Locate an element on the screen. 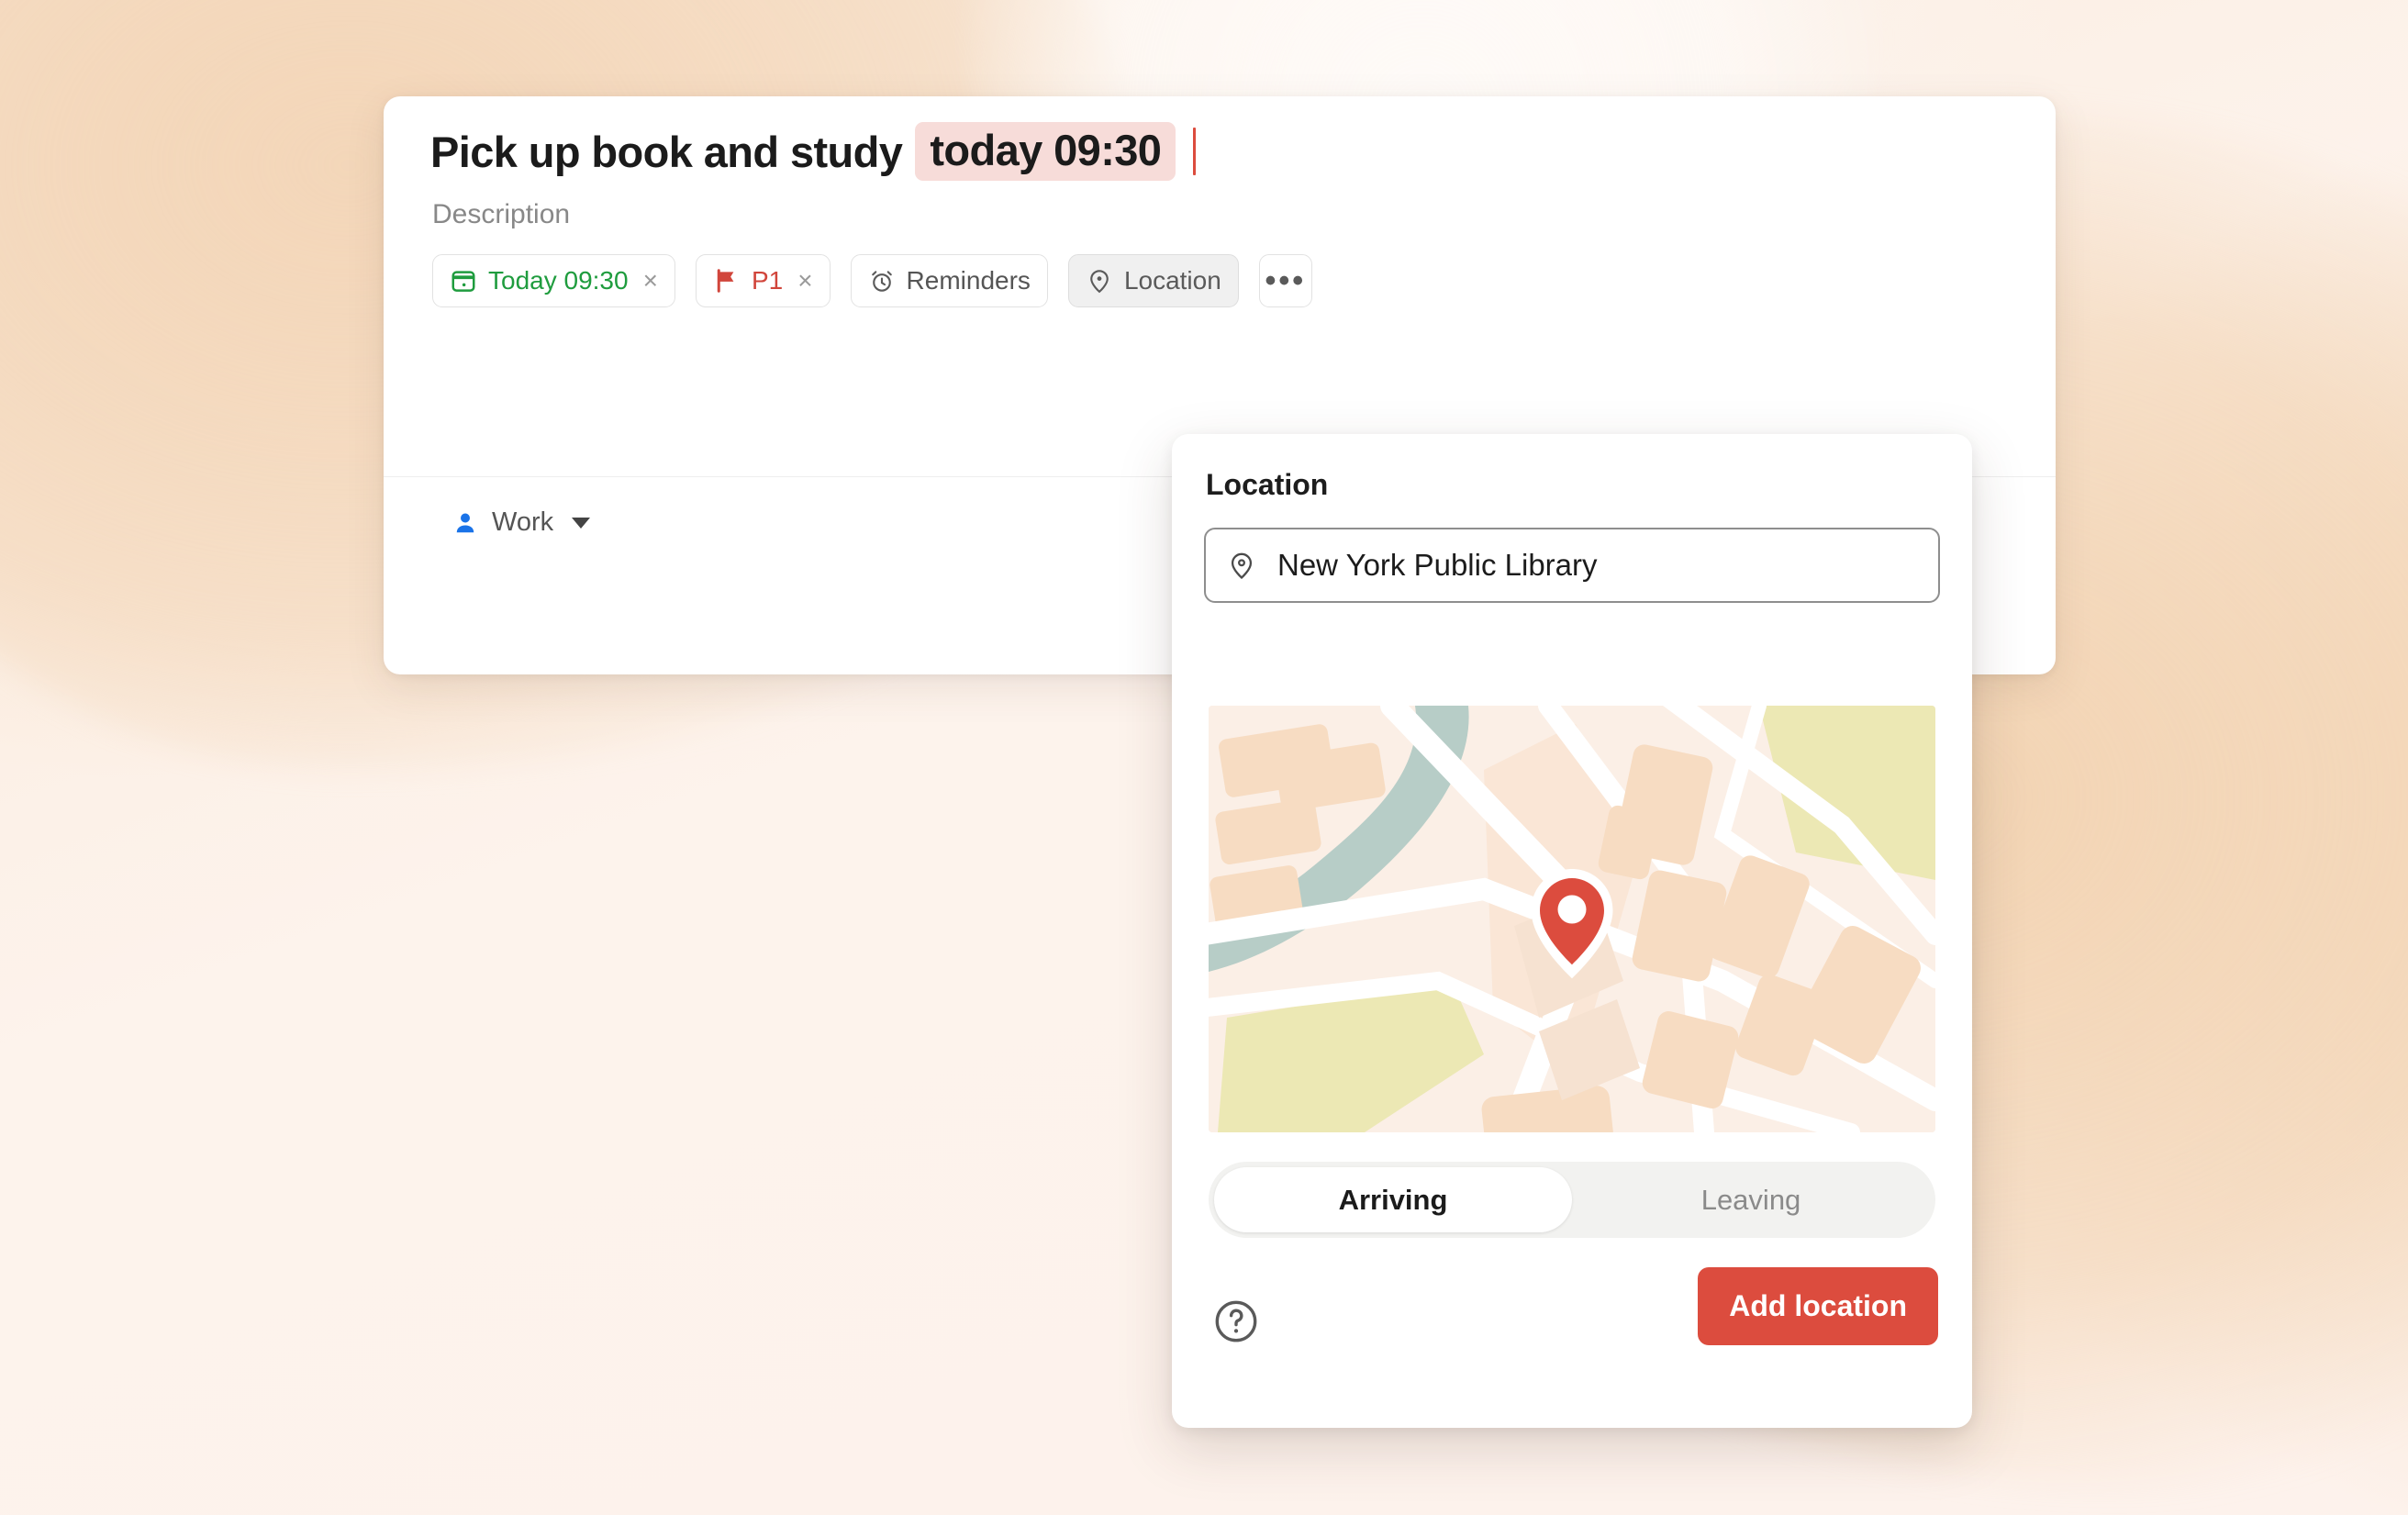  chip-priority: P1 × is located at coordinates (763, 280).